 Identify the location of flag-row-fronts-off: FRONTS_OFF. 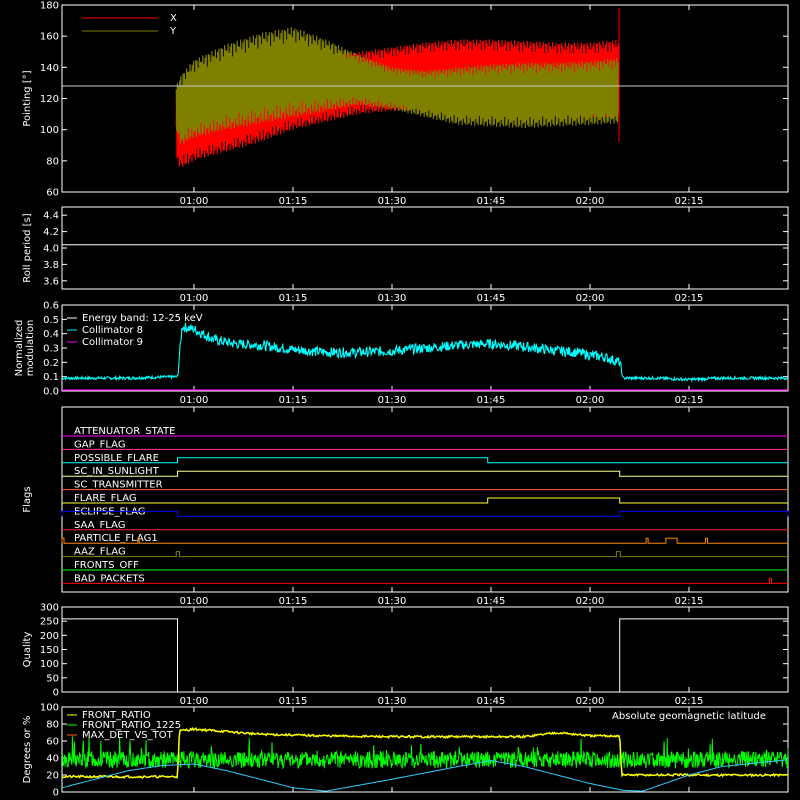
(425, 565).